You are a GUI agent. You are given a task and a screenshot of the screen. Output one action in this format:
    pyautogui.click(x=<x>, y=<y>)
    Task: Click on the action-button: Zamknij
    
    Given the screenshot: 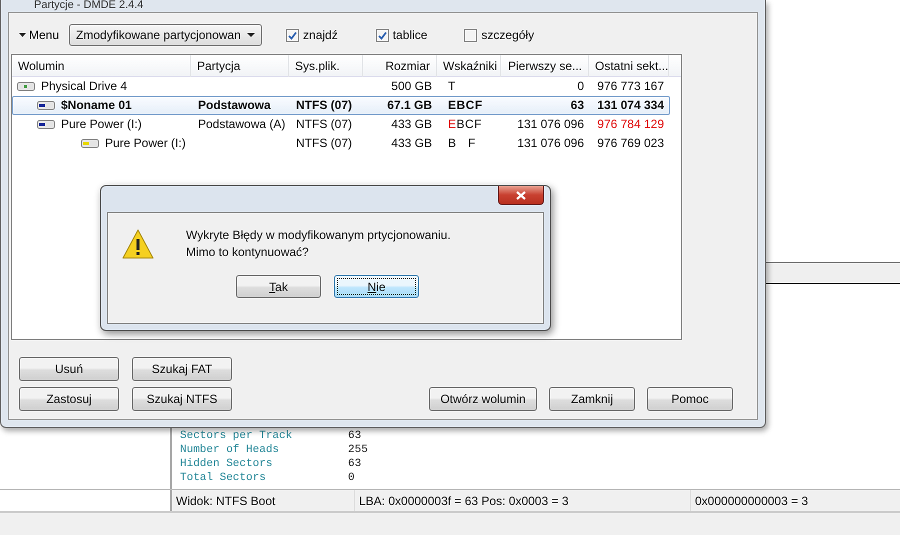 What is the action you would take?
    pyautogui.click(x=592, y=399)
    